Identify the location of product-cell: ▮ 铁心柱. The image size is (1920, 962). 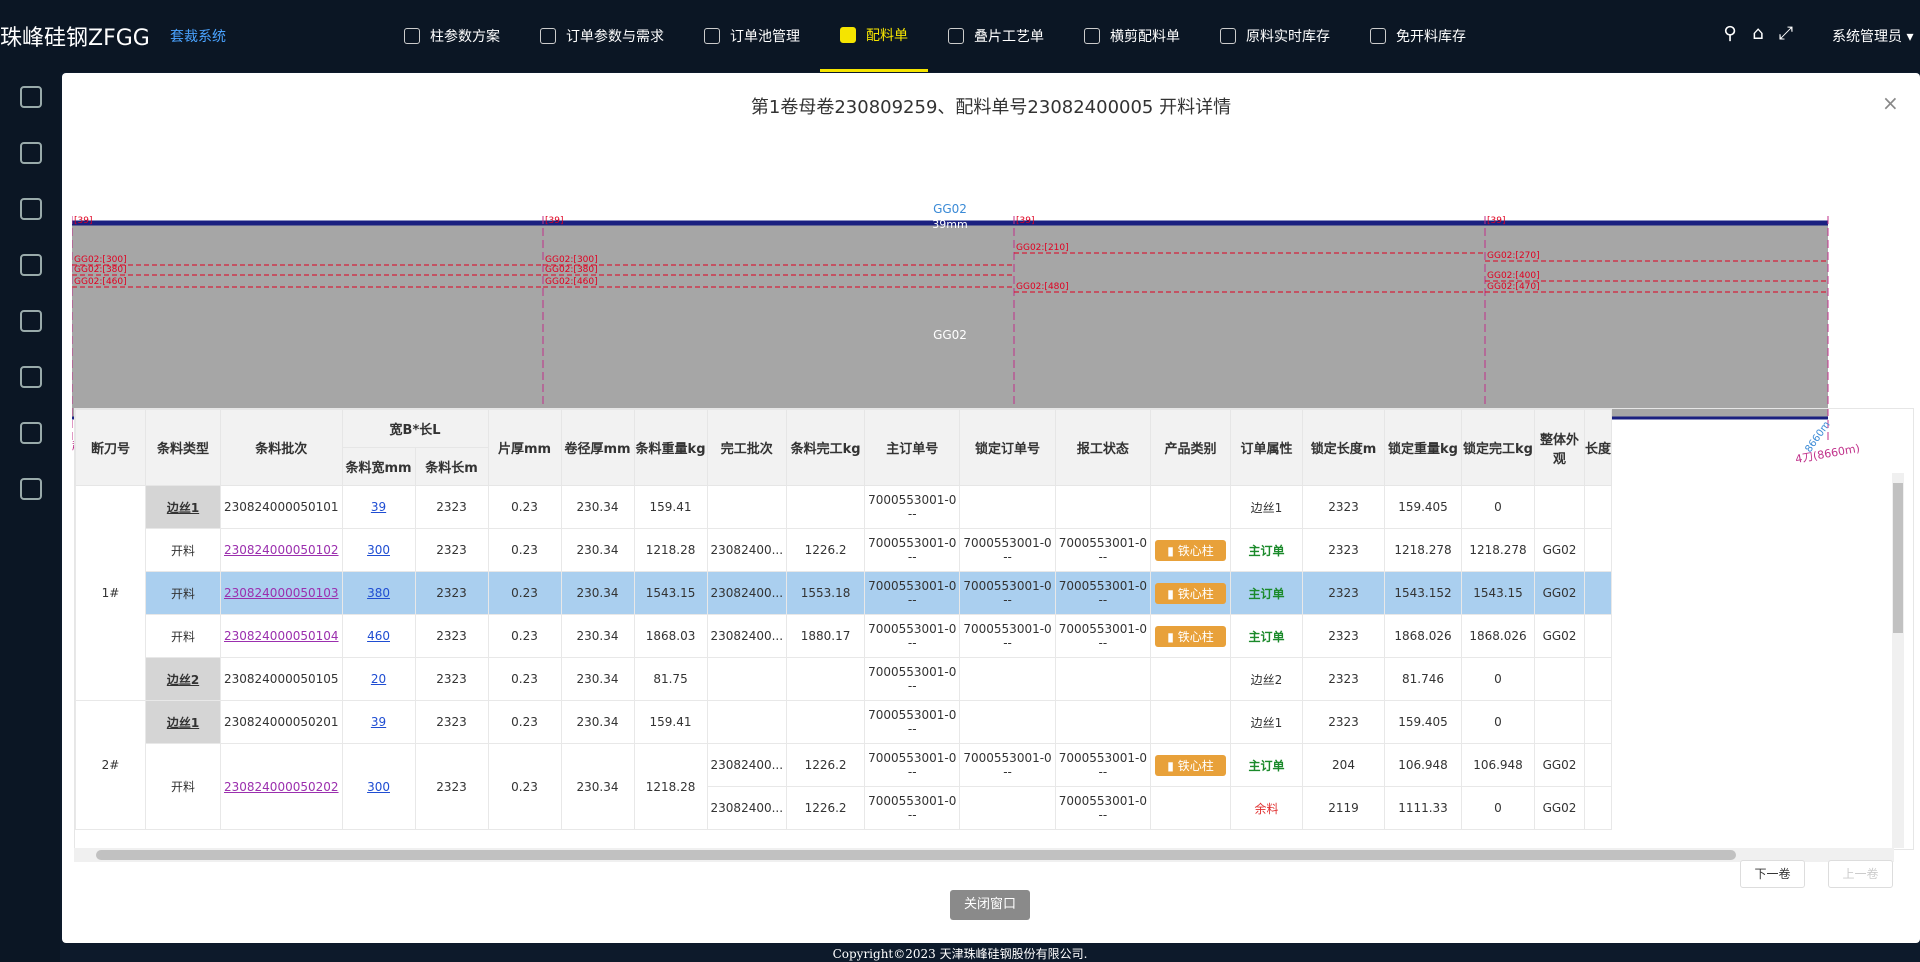
(1190, 765).